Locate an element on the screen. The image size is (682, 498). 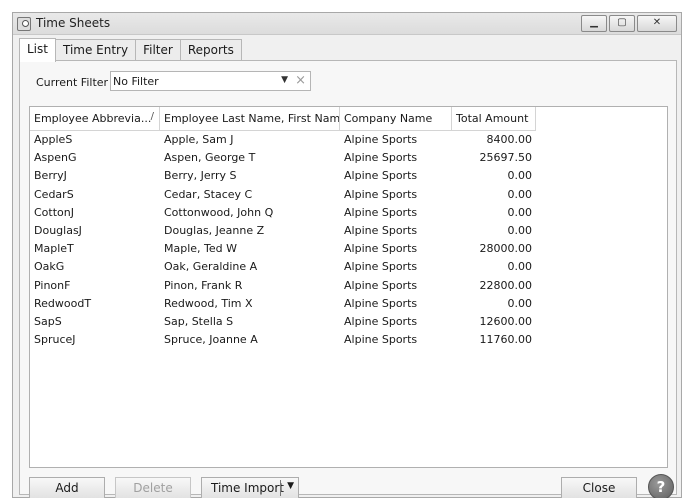
cell-employee-abbreviation: DouglasJ is located at coordinates (58, 230).